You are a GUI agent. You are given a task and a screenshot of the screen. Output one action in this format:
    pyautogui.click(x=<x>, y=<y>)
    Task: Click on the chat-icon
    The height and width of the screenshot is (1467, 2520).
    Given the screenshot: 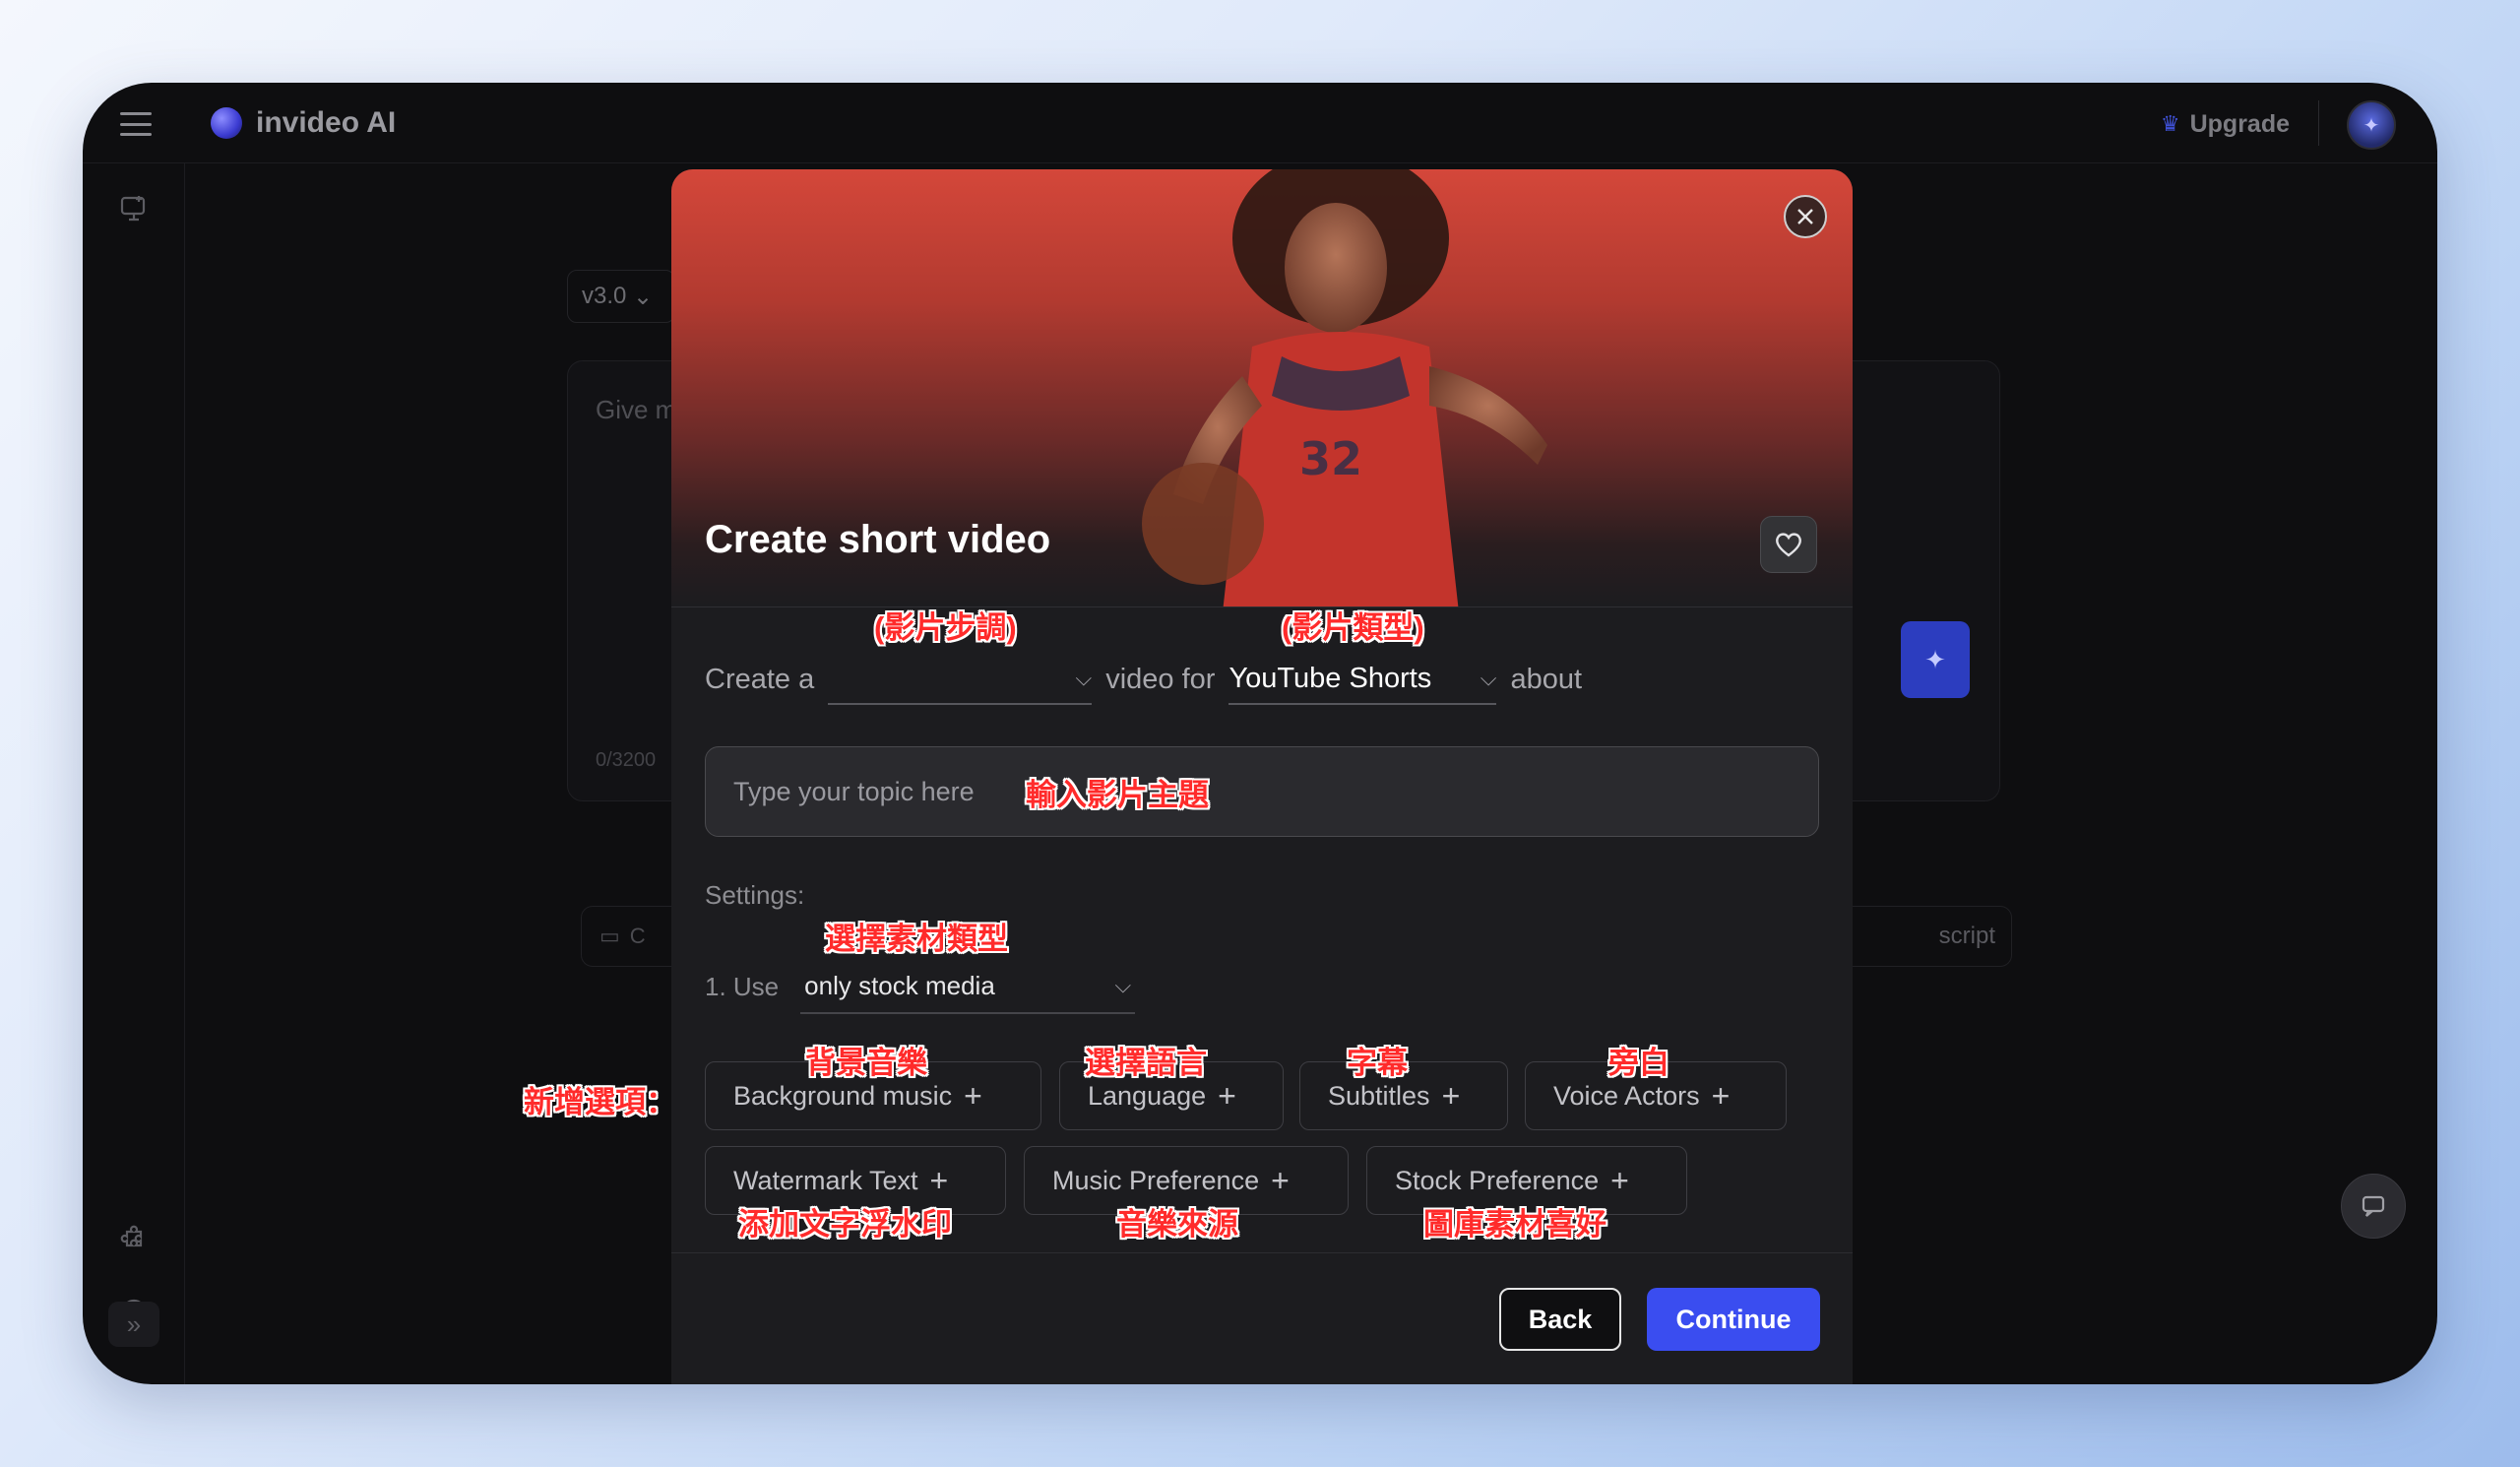 What is the action you would take?
    pyautogui.click(x=2373, y=1206)
    